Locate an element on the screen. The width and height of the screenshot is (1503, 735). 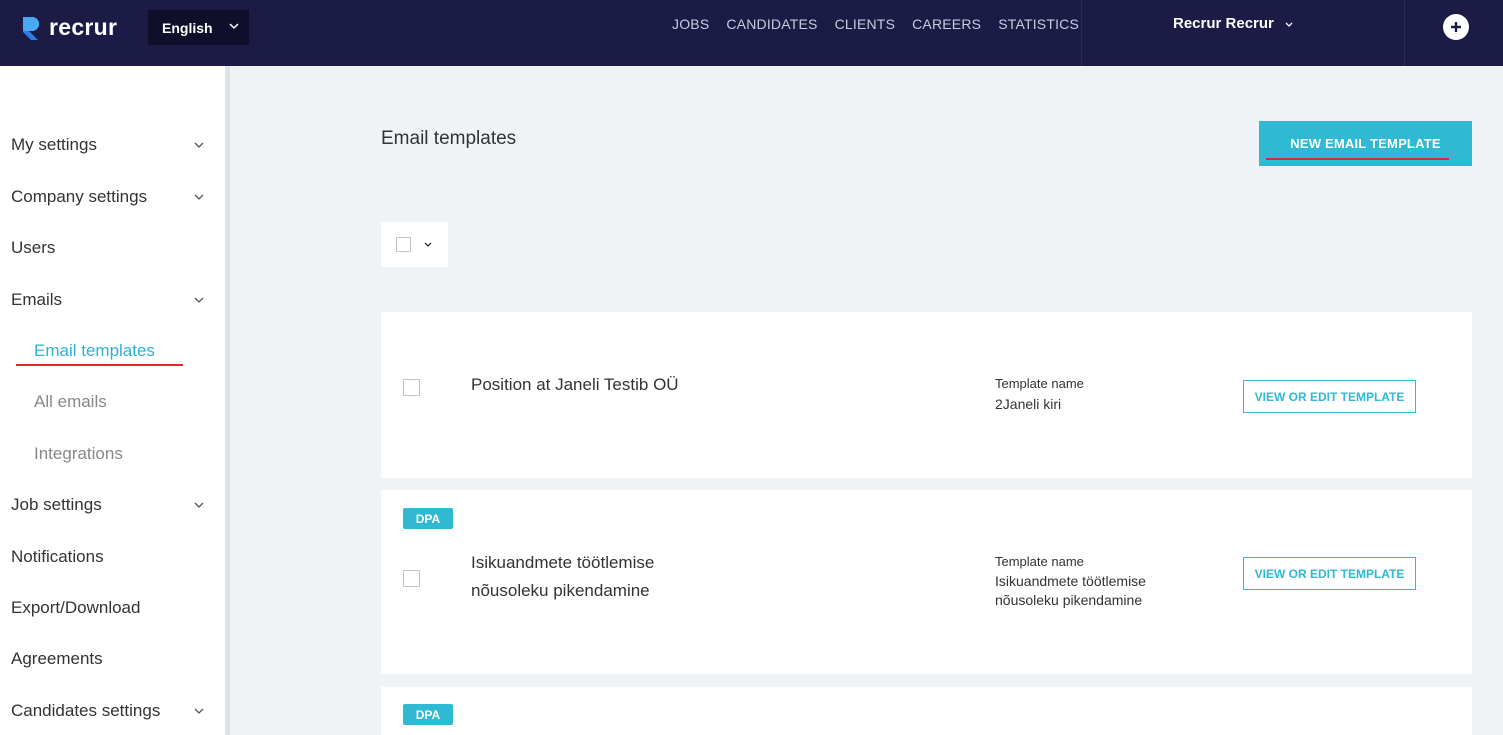
sidebar-item-emails: Emails is located at coordinates (111, 300).